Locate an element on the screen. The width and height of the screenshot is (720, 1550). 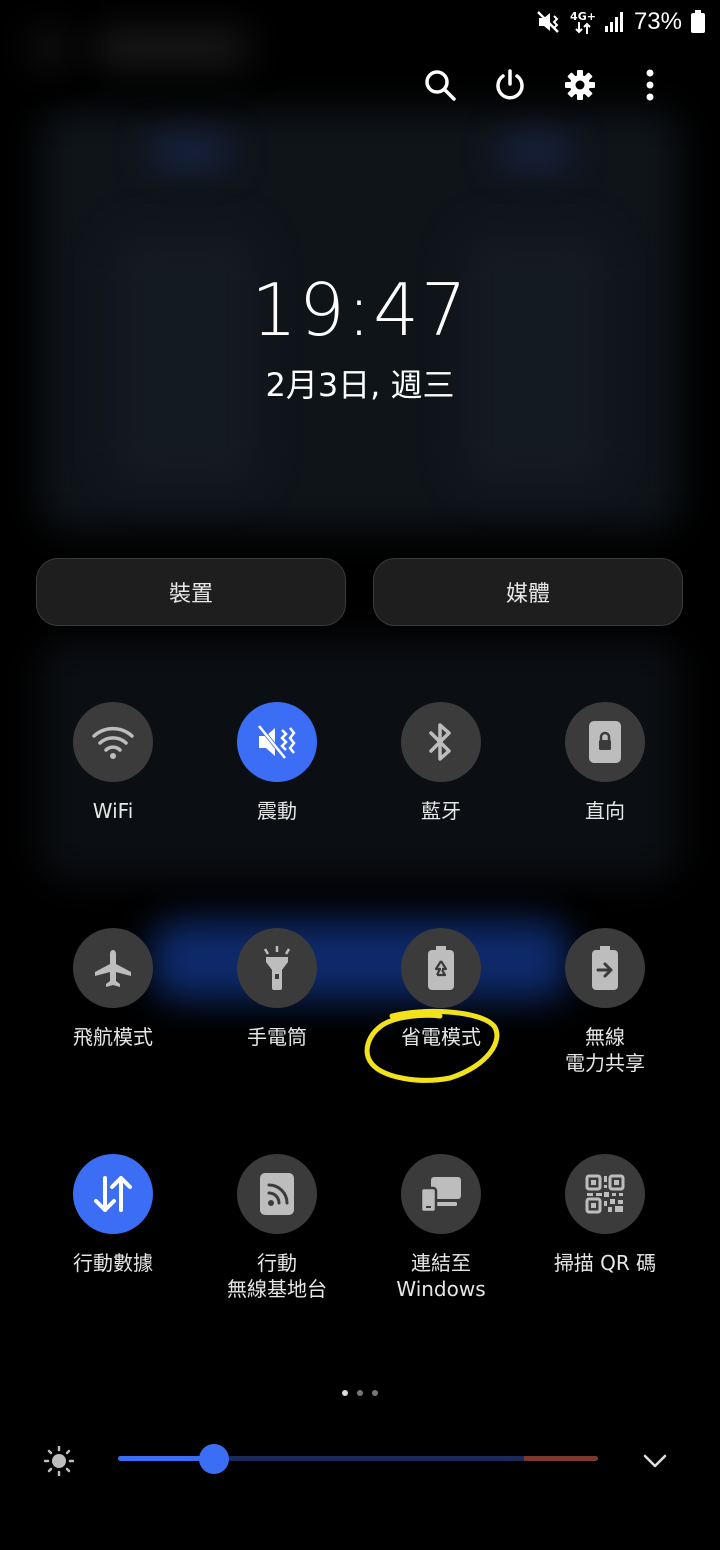
tile-flashlight: 手電筒 is located at coordinates (277, 989).